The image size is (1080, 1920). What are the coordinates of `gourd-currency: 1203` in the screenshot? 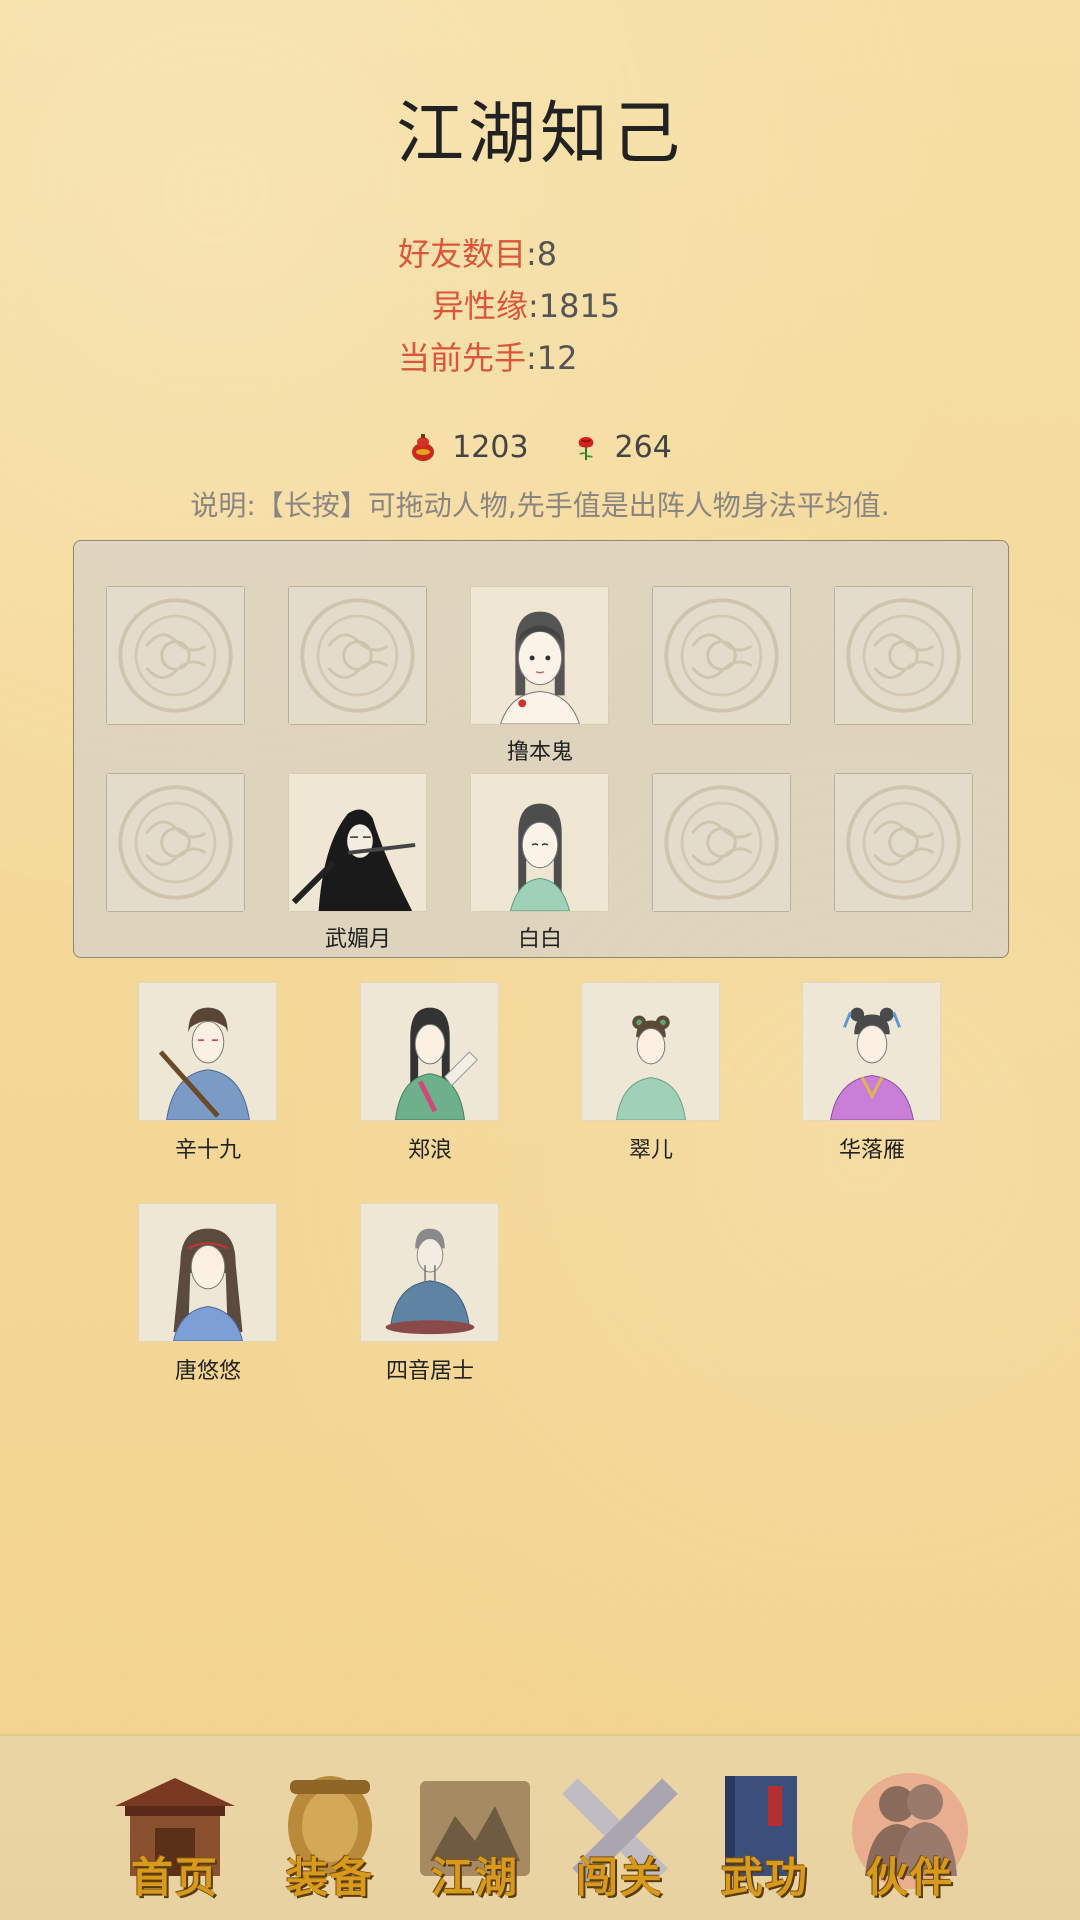 It's located at (468, 447).